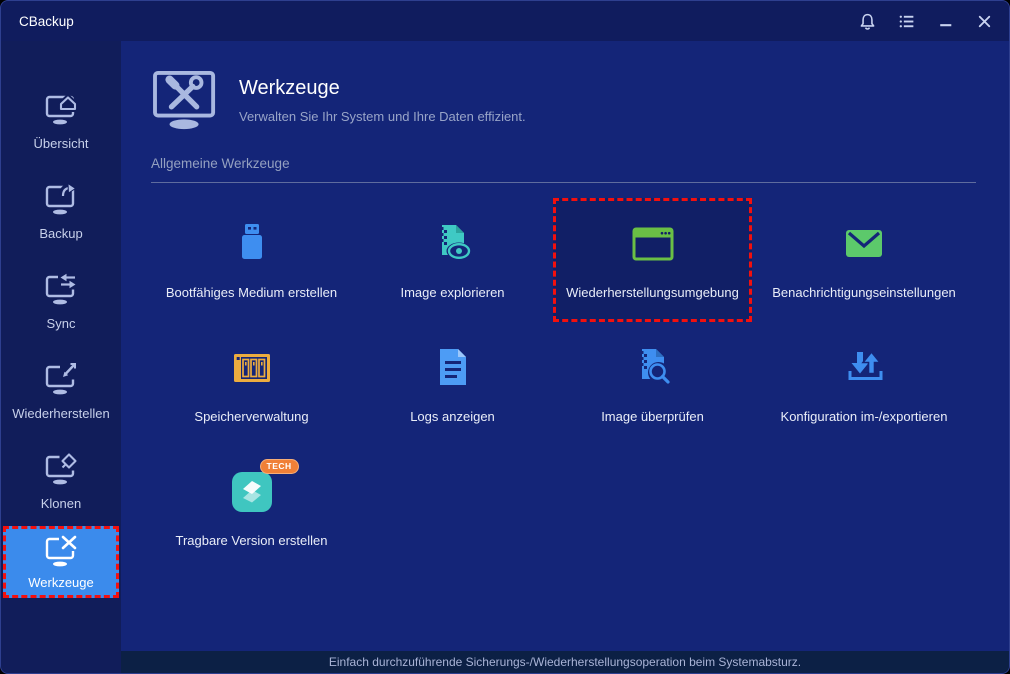 The width and height of the screenshot is (1010, 674). I want to click on sidebar-item-label: Wiederherstellen, so click(61, 413).